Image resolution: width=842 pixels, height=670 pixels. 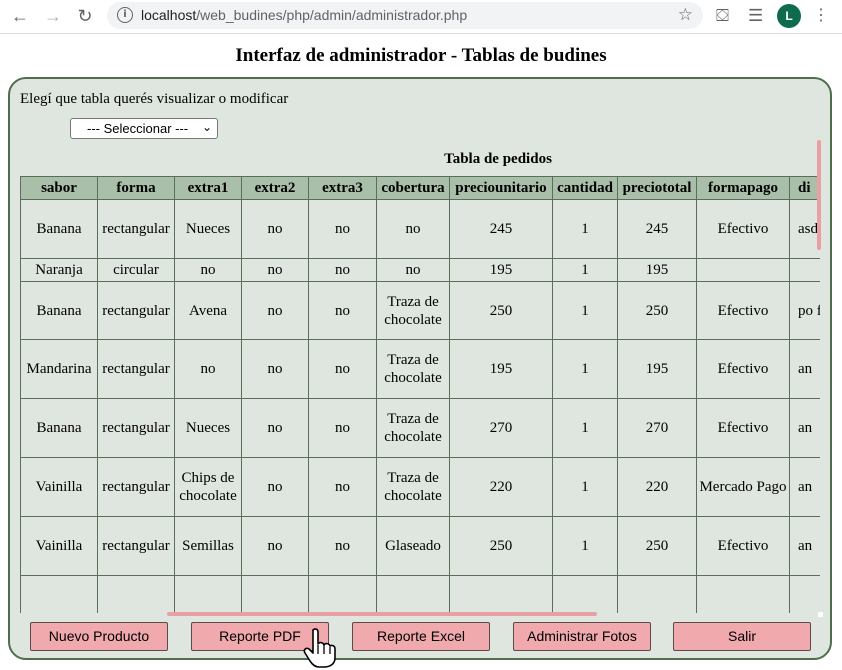 I want to click on salir-button: Salir, so click(x=742, y=636).